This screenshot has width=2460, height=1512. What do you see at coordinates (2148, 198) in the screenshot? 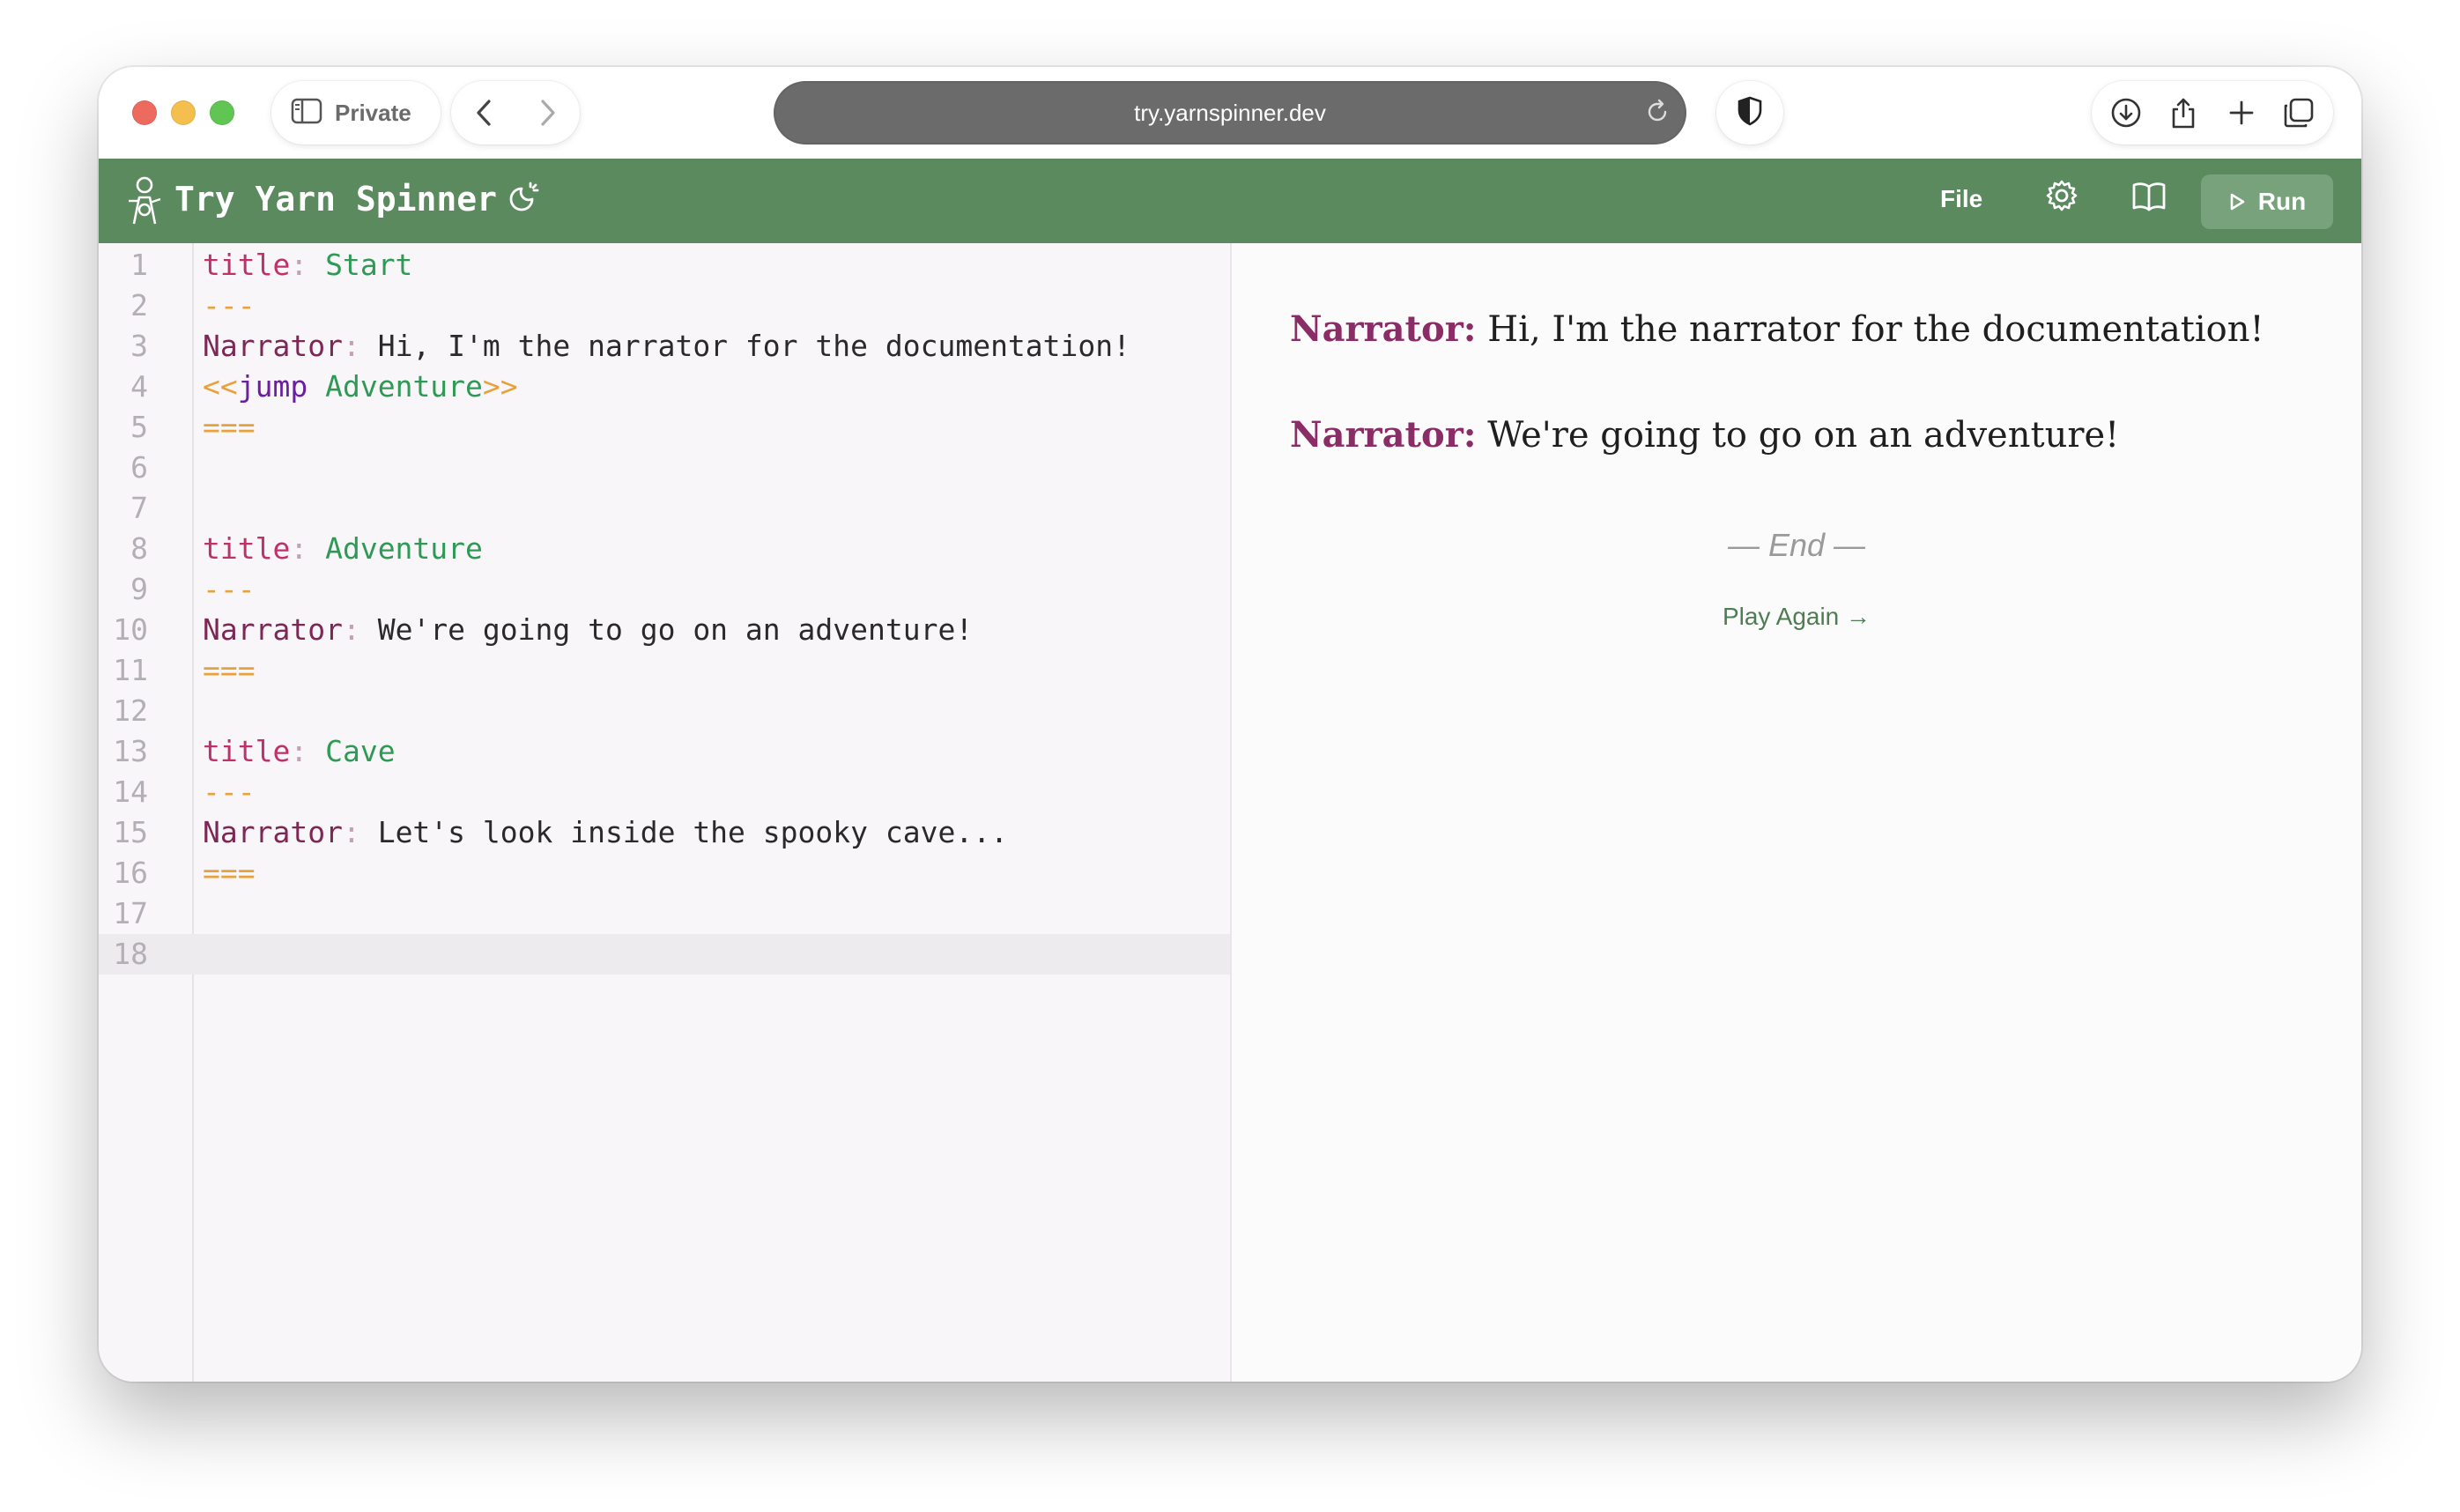
I see `documentation-button` at bounding box center [2148, 198].